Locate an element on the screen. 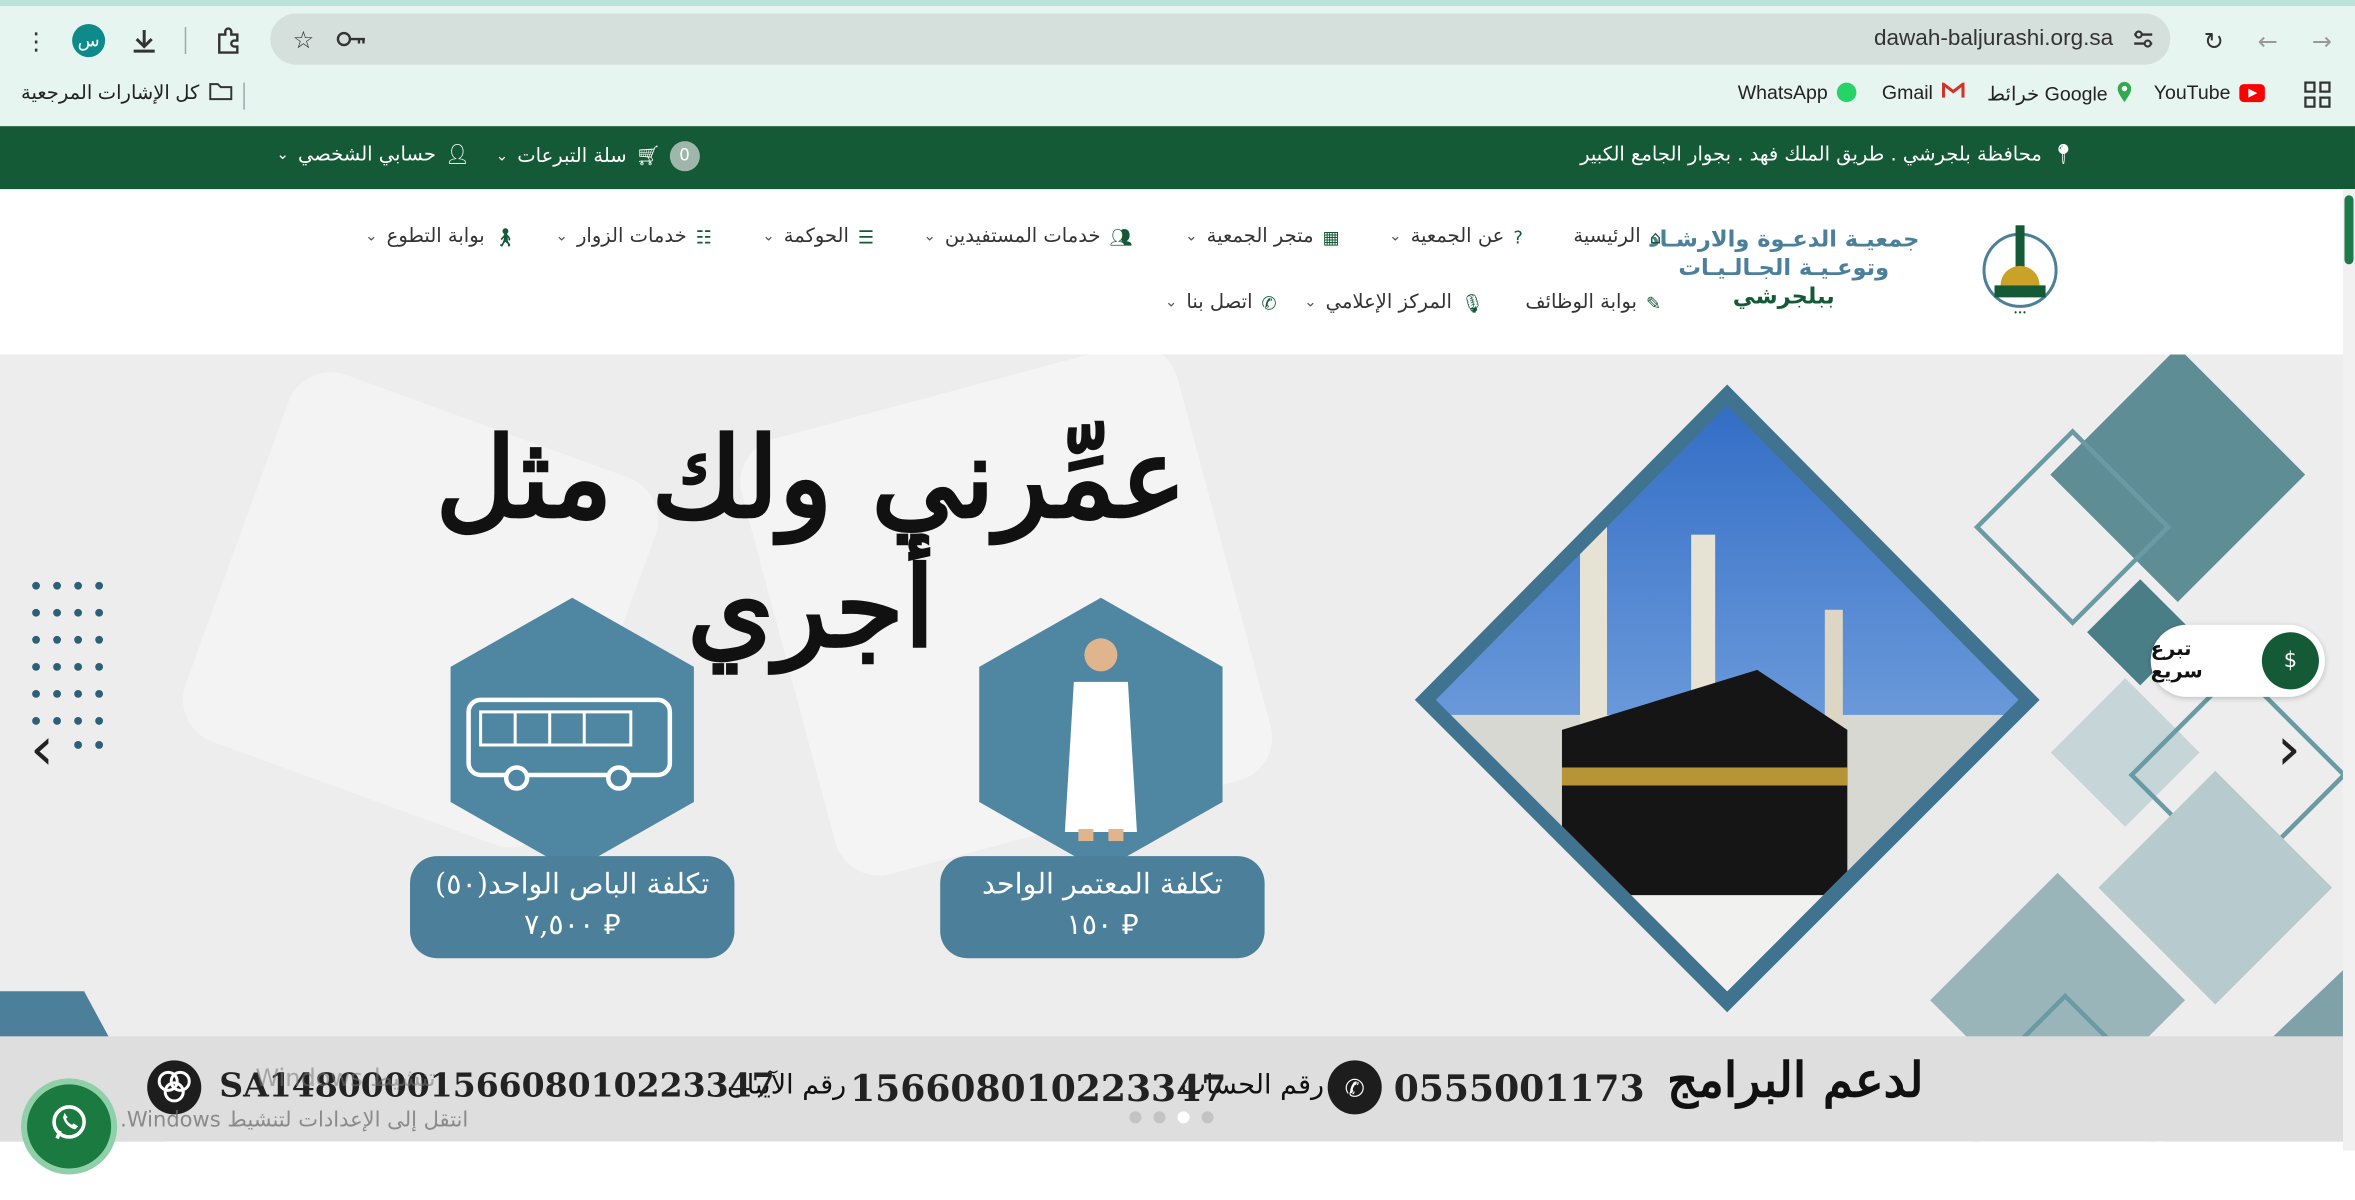 This screenshot has width=2355, height=1200. nav-label: اتصل بنا is located at coordinates (1219, 302).